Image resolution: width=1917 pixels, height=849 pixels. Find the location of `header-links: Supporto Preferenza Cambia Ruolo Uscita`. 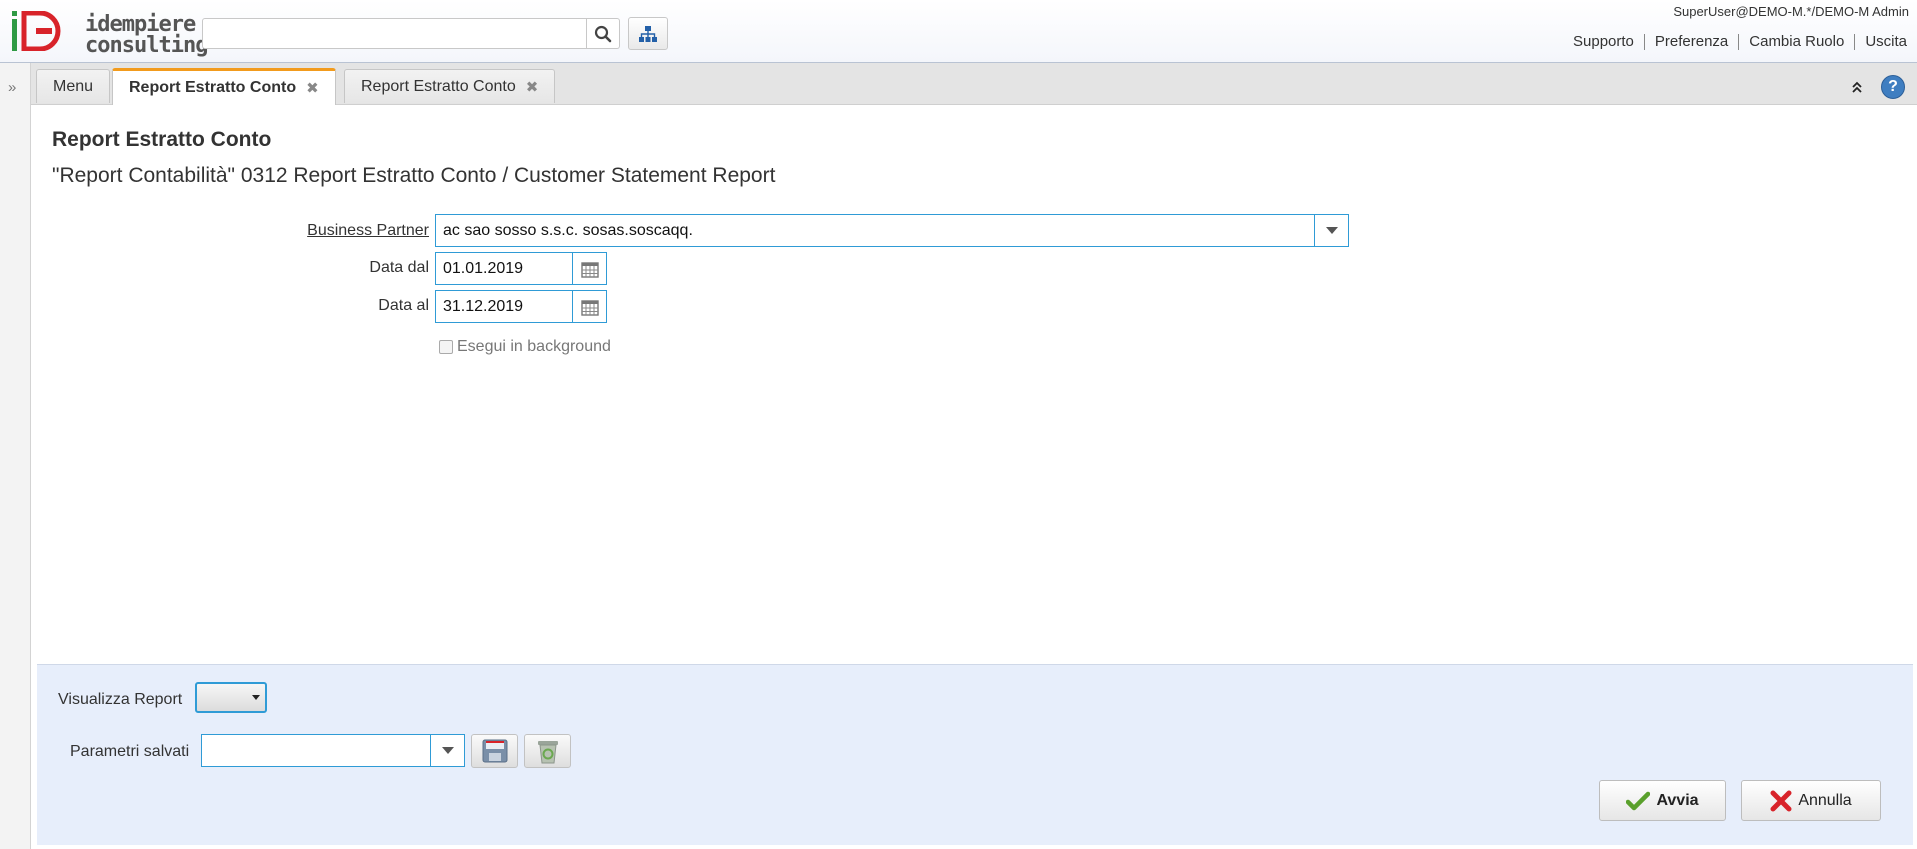

header-links: Supporto Preferenza Cambia Ruolo Uscita is located at coordinates (1740, 42).